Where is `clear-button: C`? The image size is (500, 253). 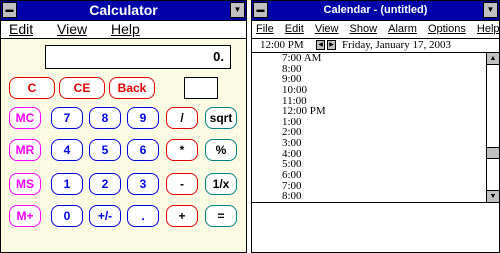 clear-button: C is located at coordinates (32, 88).